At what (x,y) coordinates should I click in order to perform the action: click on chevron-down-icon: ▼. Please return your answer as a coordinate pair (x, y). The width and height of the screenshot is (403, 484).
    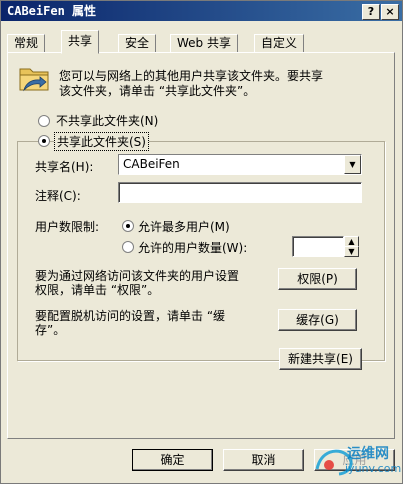
    Looking at the image, I should click on (352, 164).